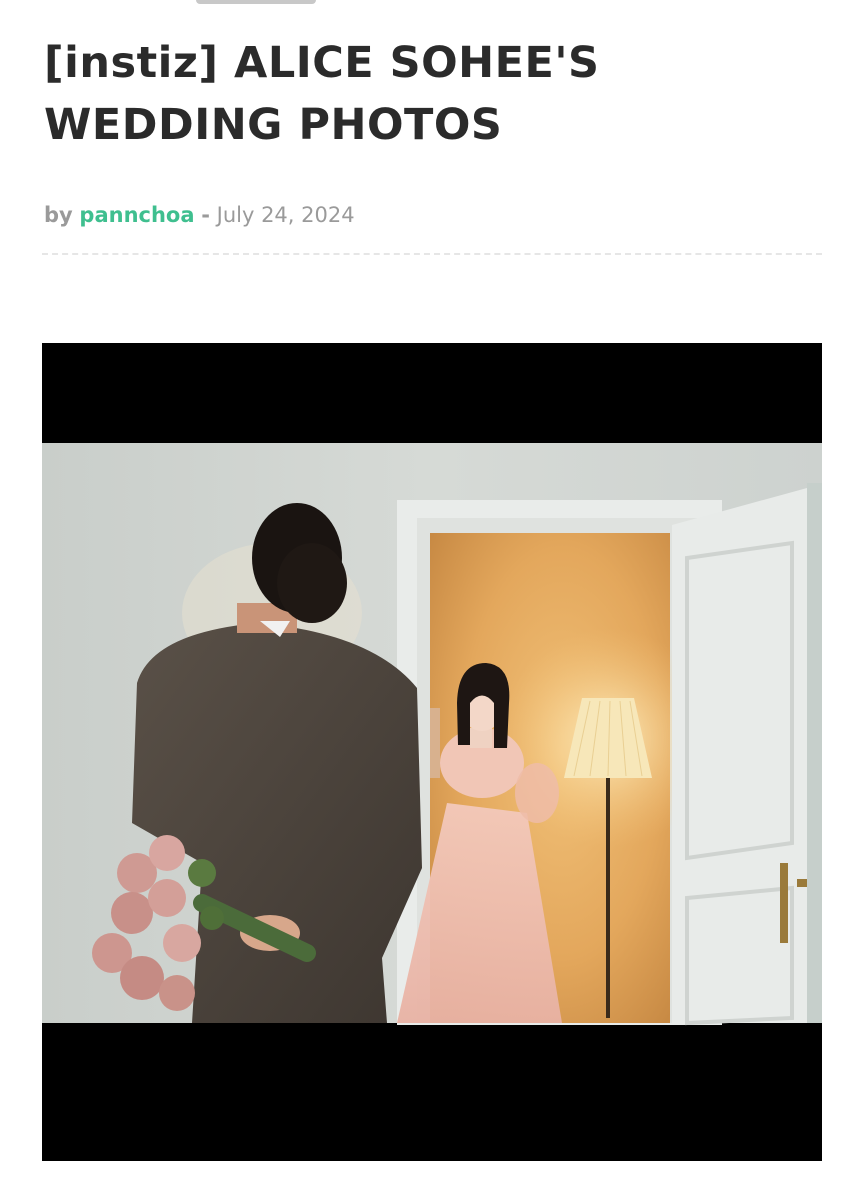 The width and height of the screenshot is (863, 1200). Describe the element at coordinates (285, 215) in the screenshot. I see `post-date: July 24, 2024` at that location.